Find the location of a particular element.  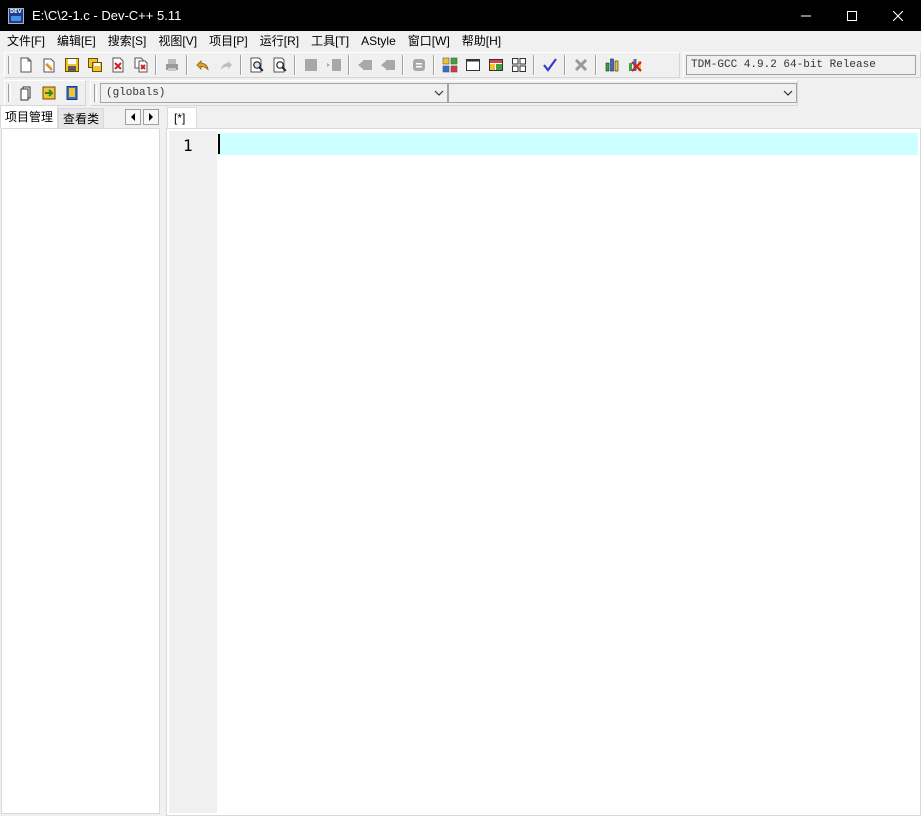

menu-edit: 编辑[E] is located at coordinates (76, 41).